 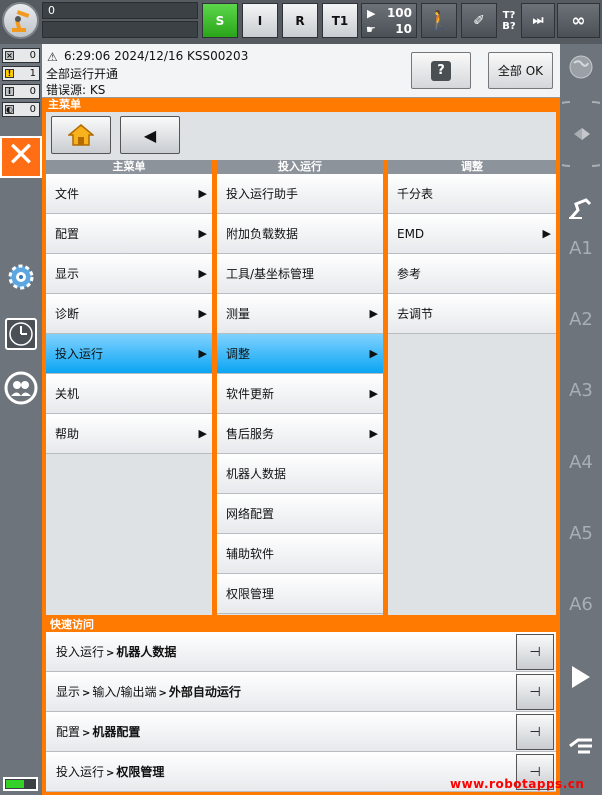 What do you see at coordinates (20, 20) in the screenshot?
I see `robot-icon-button` at bounding box center [20, 20].